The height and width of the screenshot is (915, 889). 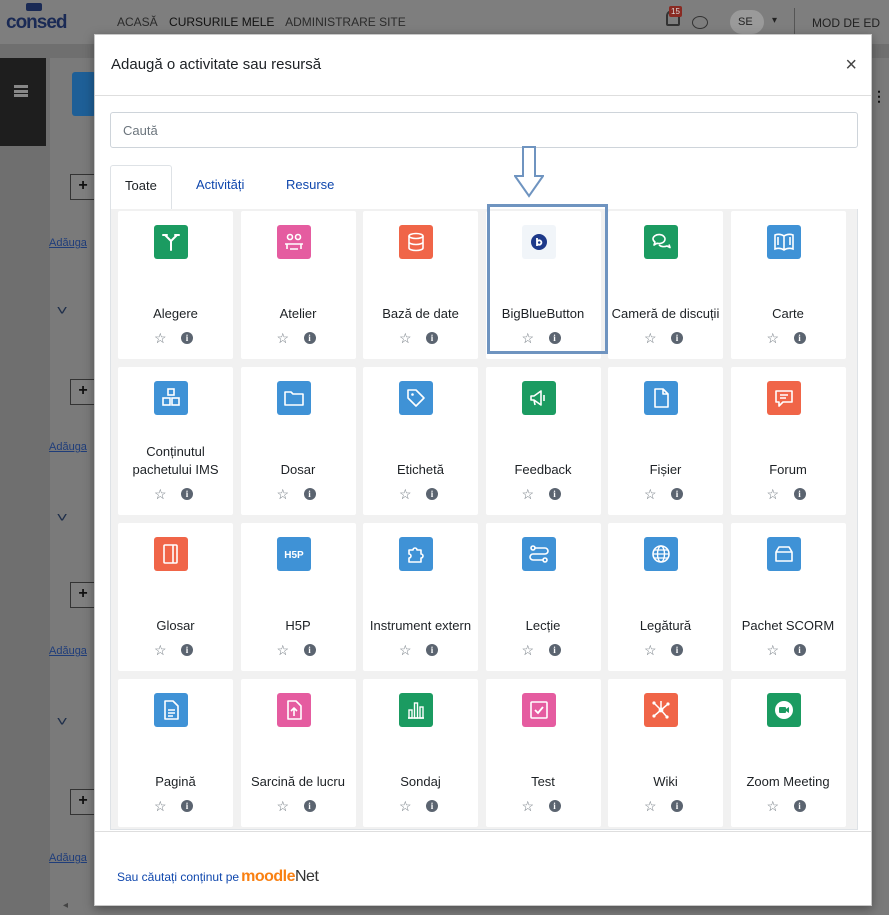 What do you see at coordinates (483, 65) in the screenshot?
I see `modal-header: Adaugă o activitate sau resursă ×` at bounding box center [483, 65].